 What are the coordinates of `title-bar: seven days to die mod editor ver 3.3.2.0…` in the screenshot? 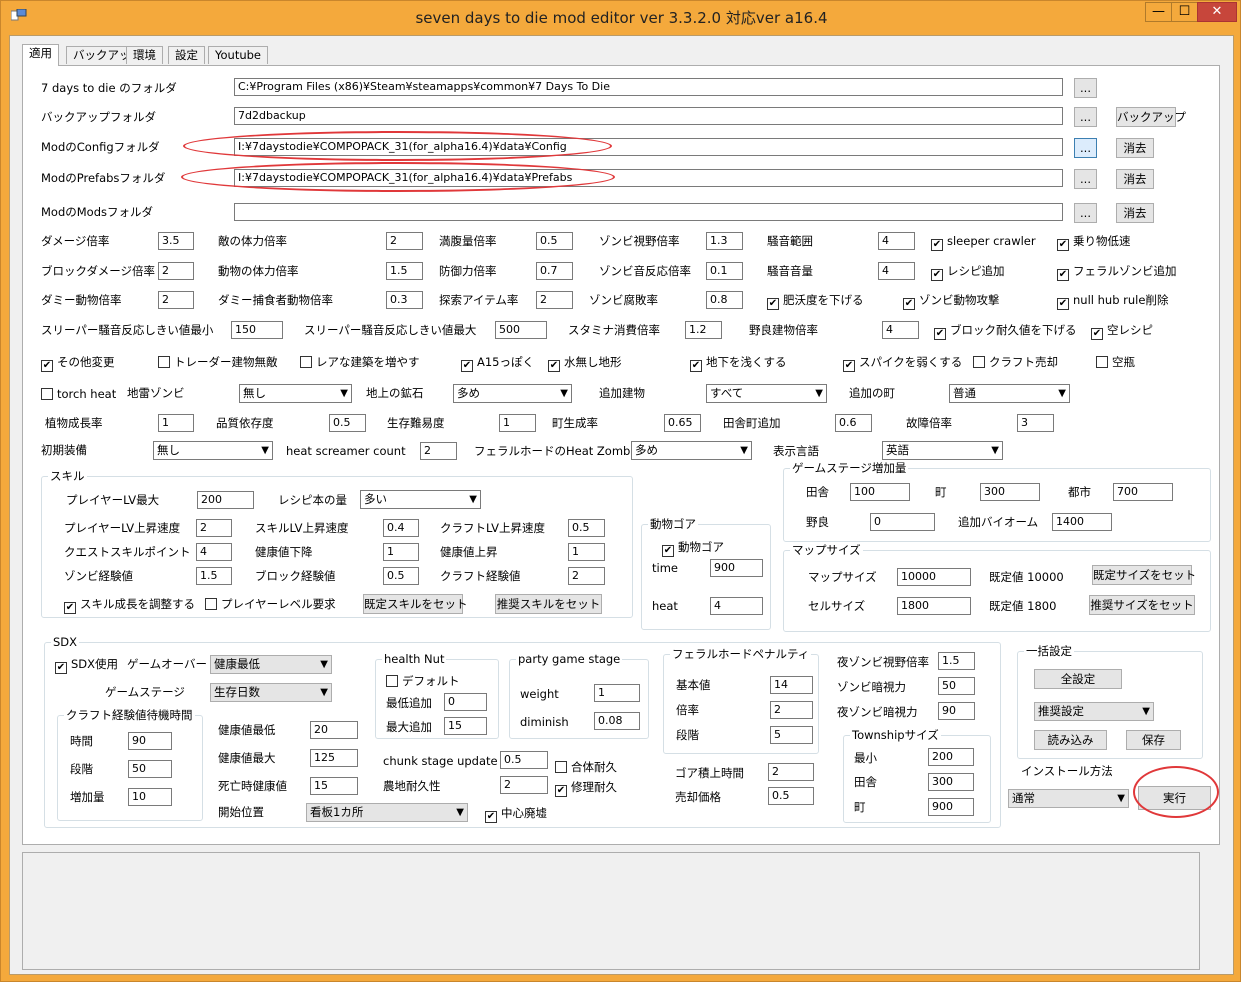 It's located at (621, 18).